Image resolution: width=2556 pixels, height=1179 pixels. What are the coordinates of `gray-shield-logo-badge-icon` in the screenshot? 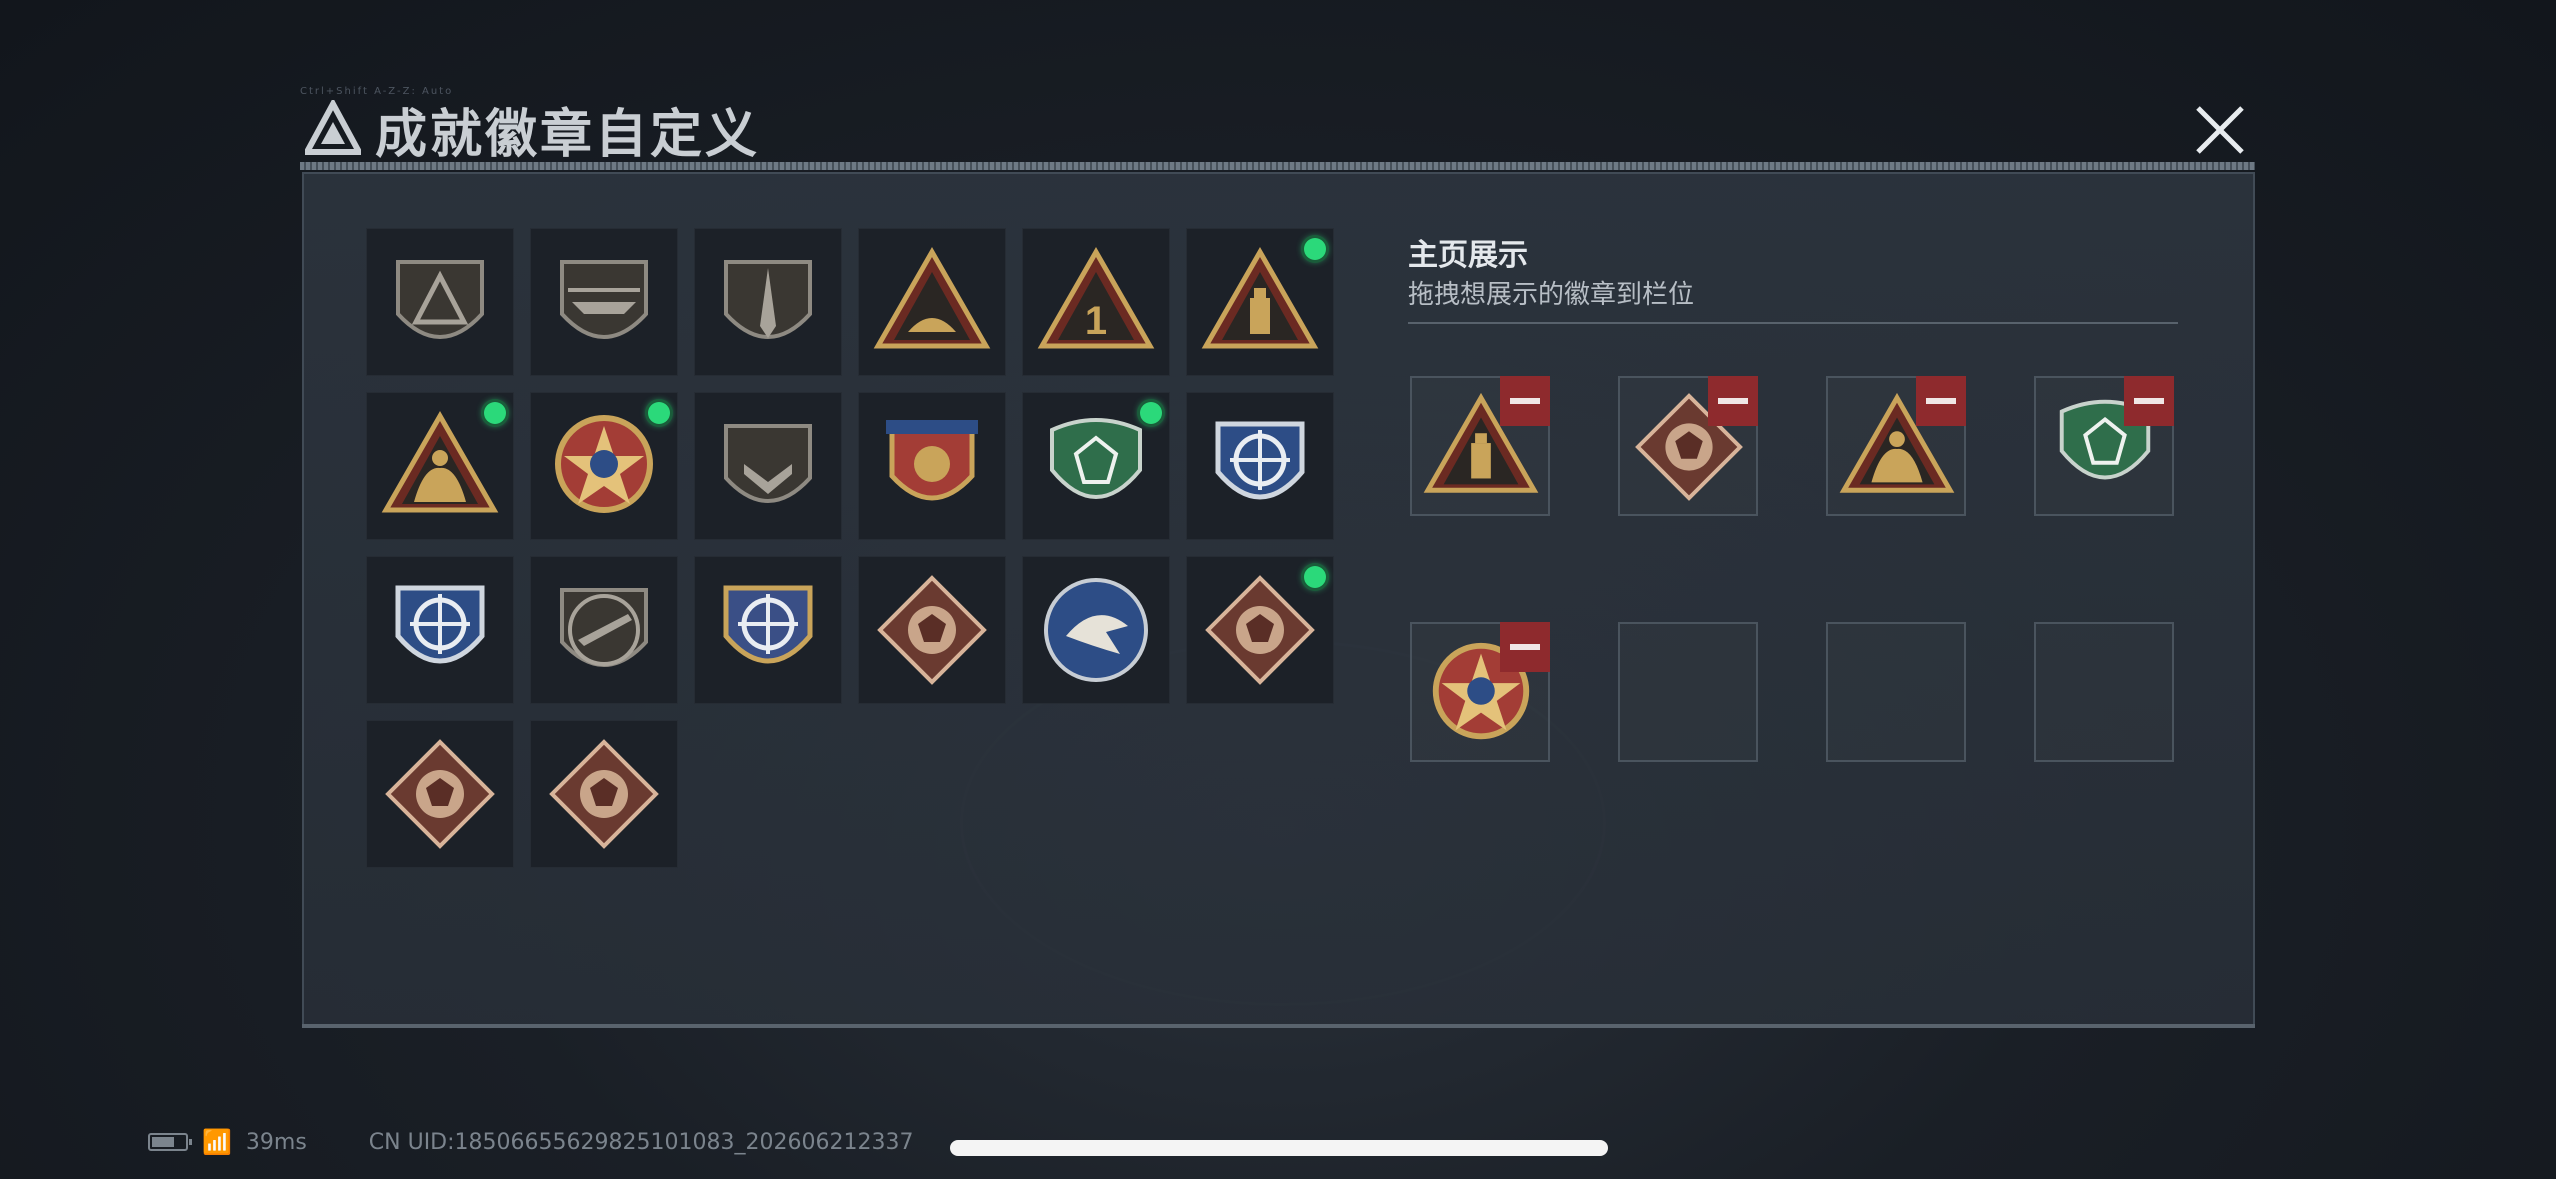 It's located at (440, 299).